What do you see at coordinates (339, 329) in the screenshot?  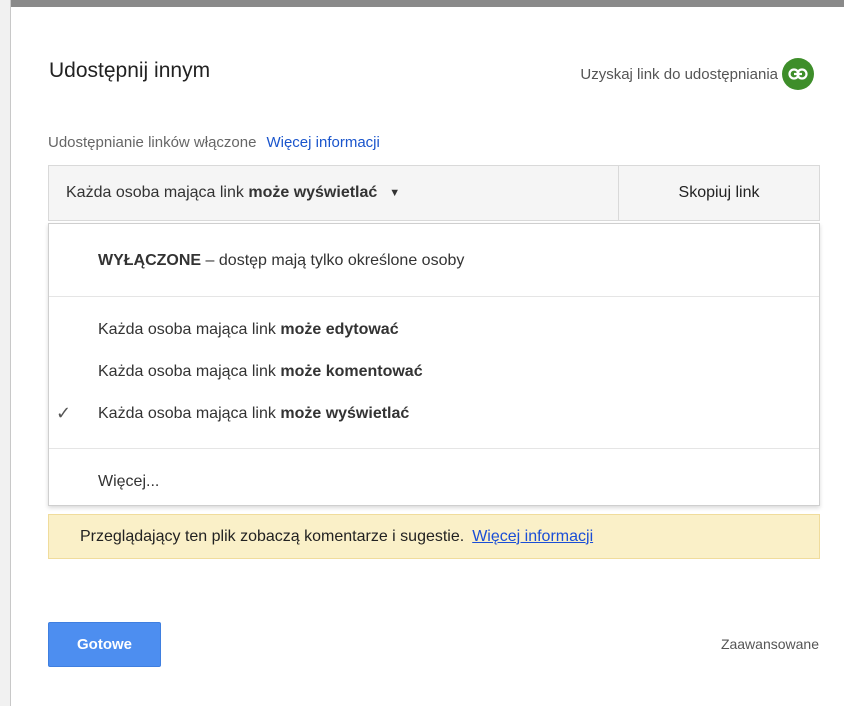 I see `menu-item-level: może edytować` at bounding box center [339, 329].